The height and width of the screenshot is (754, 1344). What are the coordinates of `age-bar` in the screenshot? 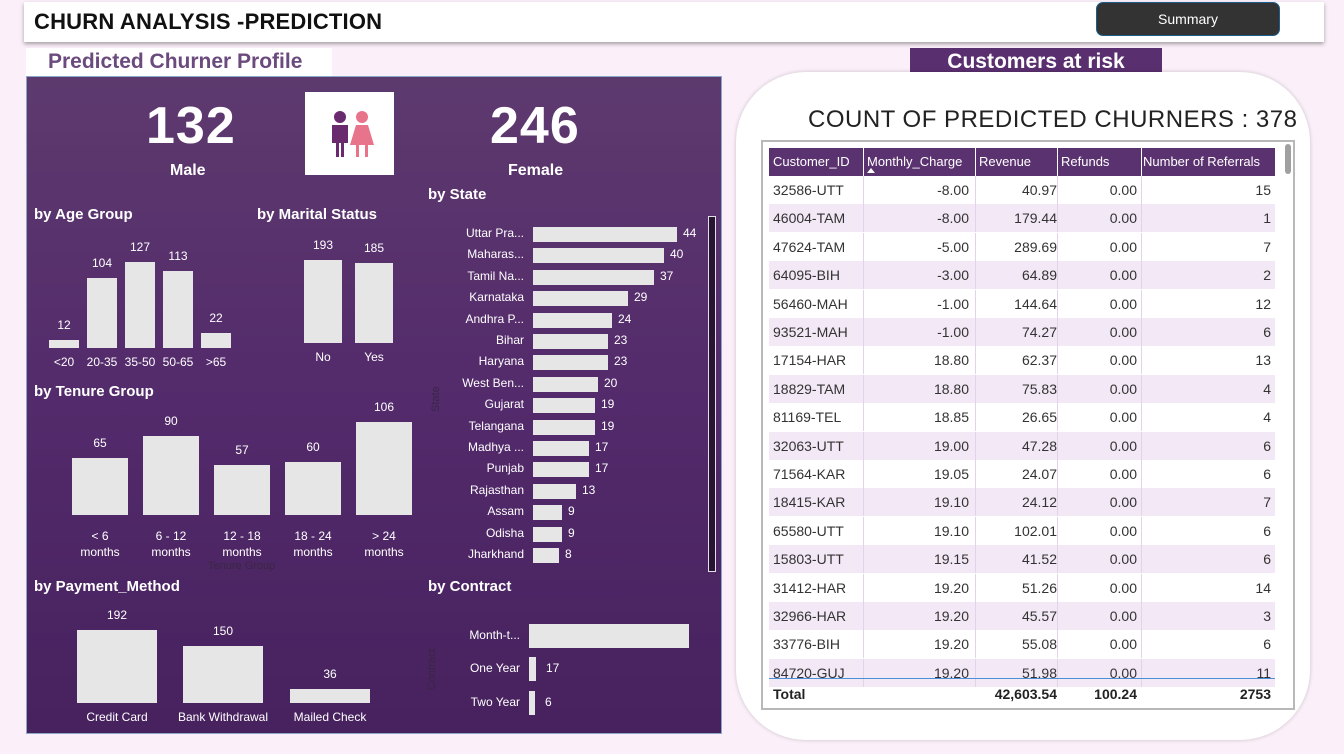 It's located at (216, 340).